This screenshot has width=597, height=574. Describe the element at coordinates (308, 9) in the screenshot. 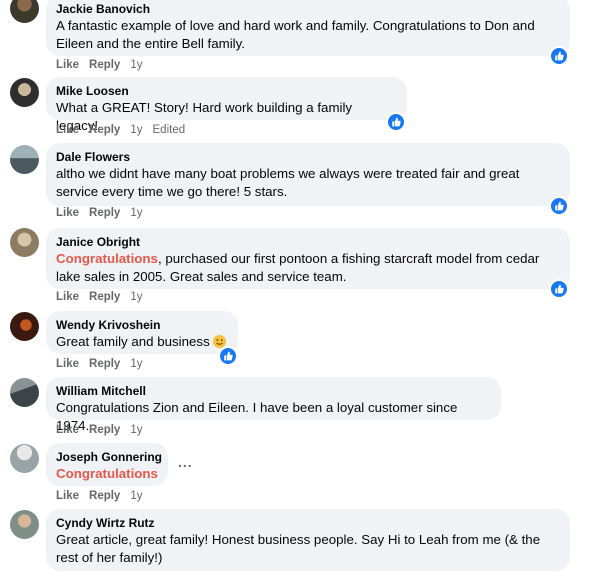

I see `comment-author: Jackie Banovich` at that location.